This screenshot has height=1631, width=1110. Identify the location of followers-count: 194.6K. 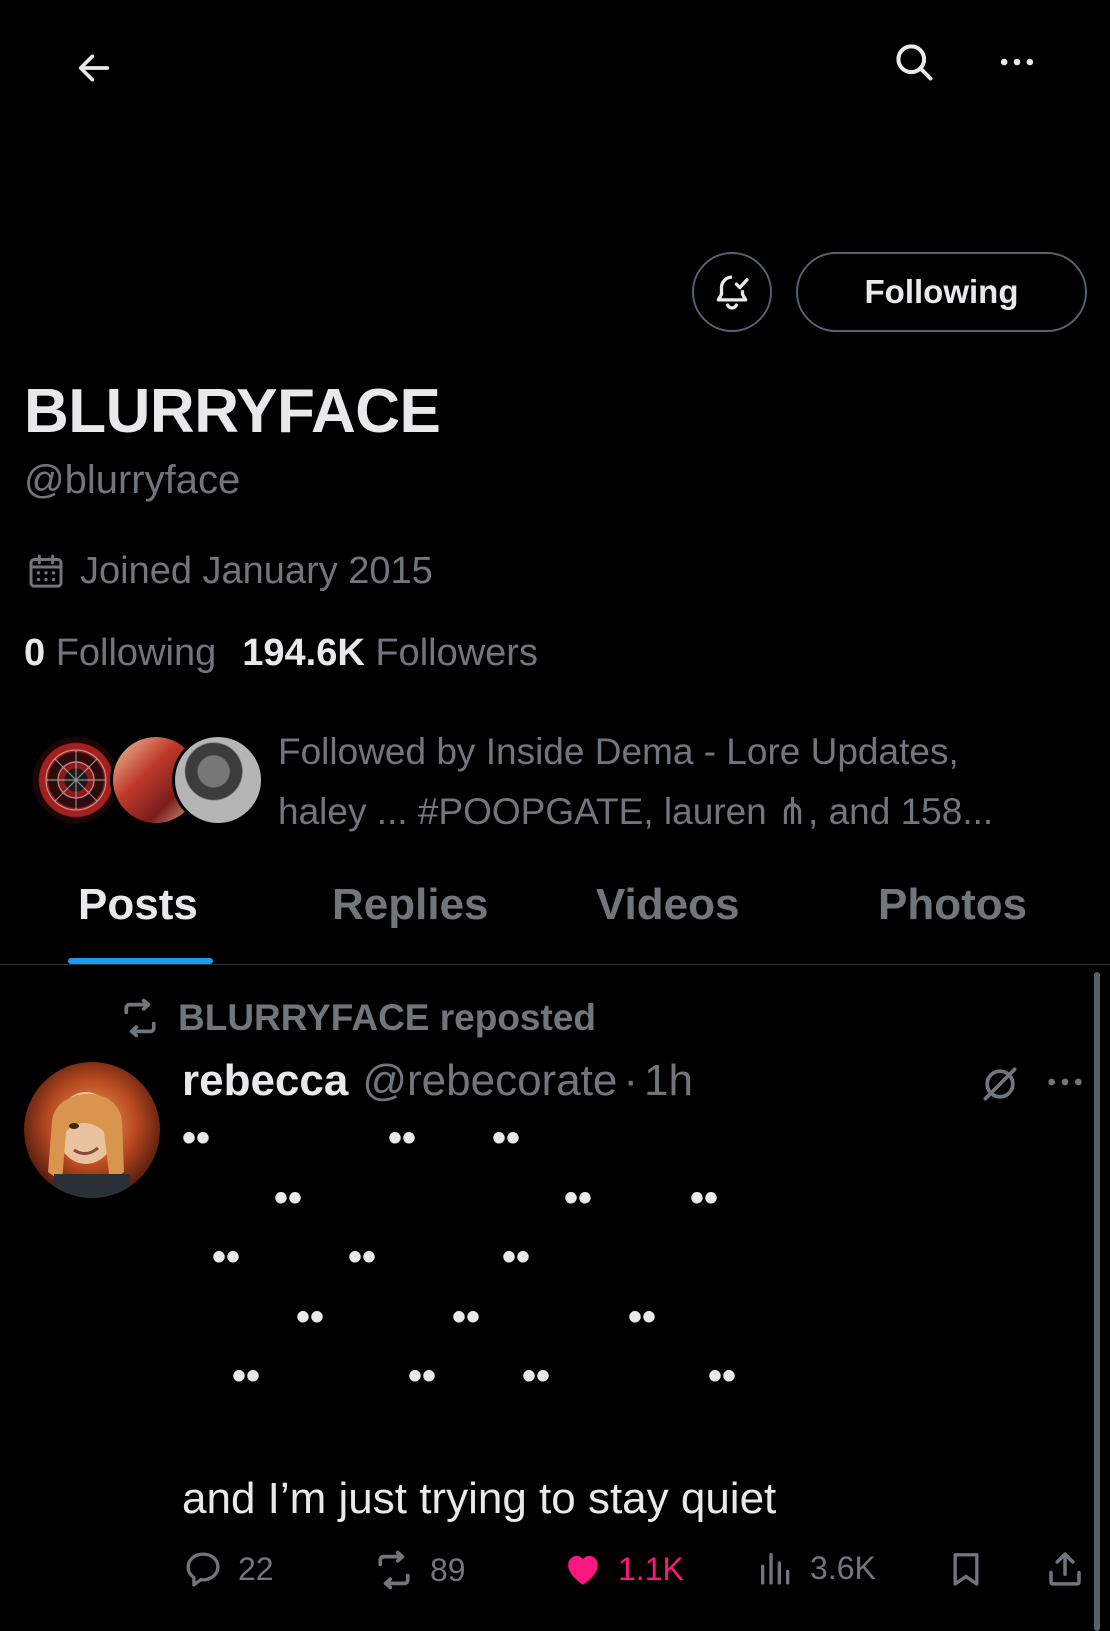
(303, 653).